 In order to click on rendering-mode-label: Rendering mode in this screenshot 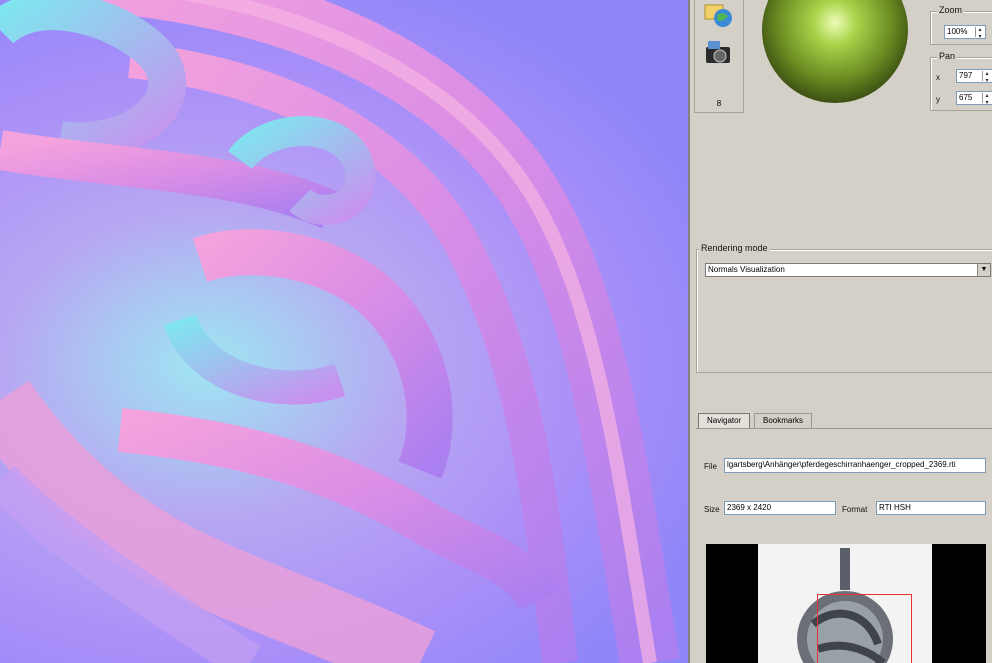, I will do `click(734, 248)`.